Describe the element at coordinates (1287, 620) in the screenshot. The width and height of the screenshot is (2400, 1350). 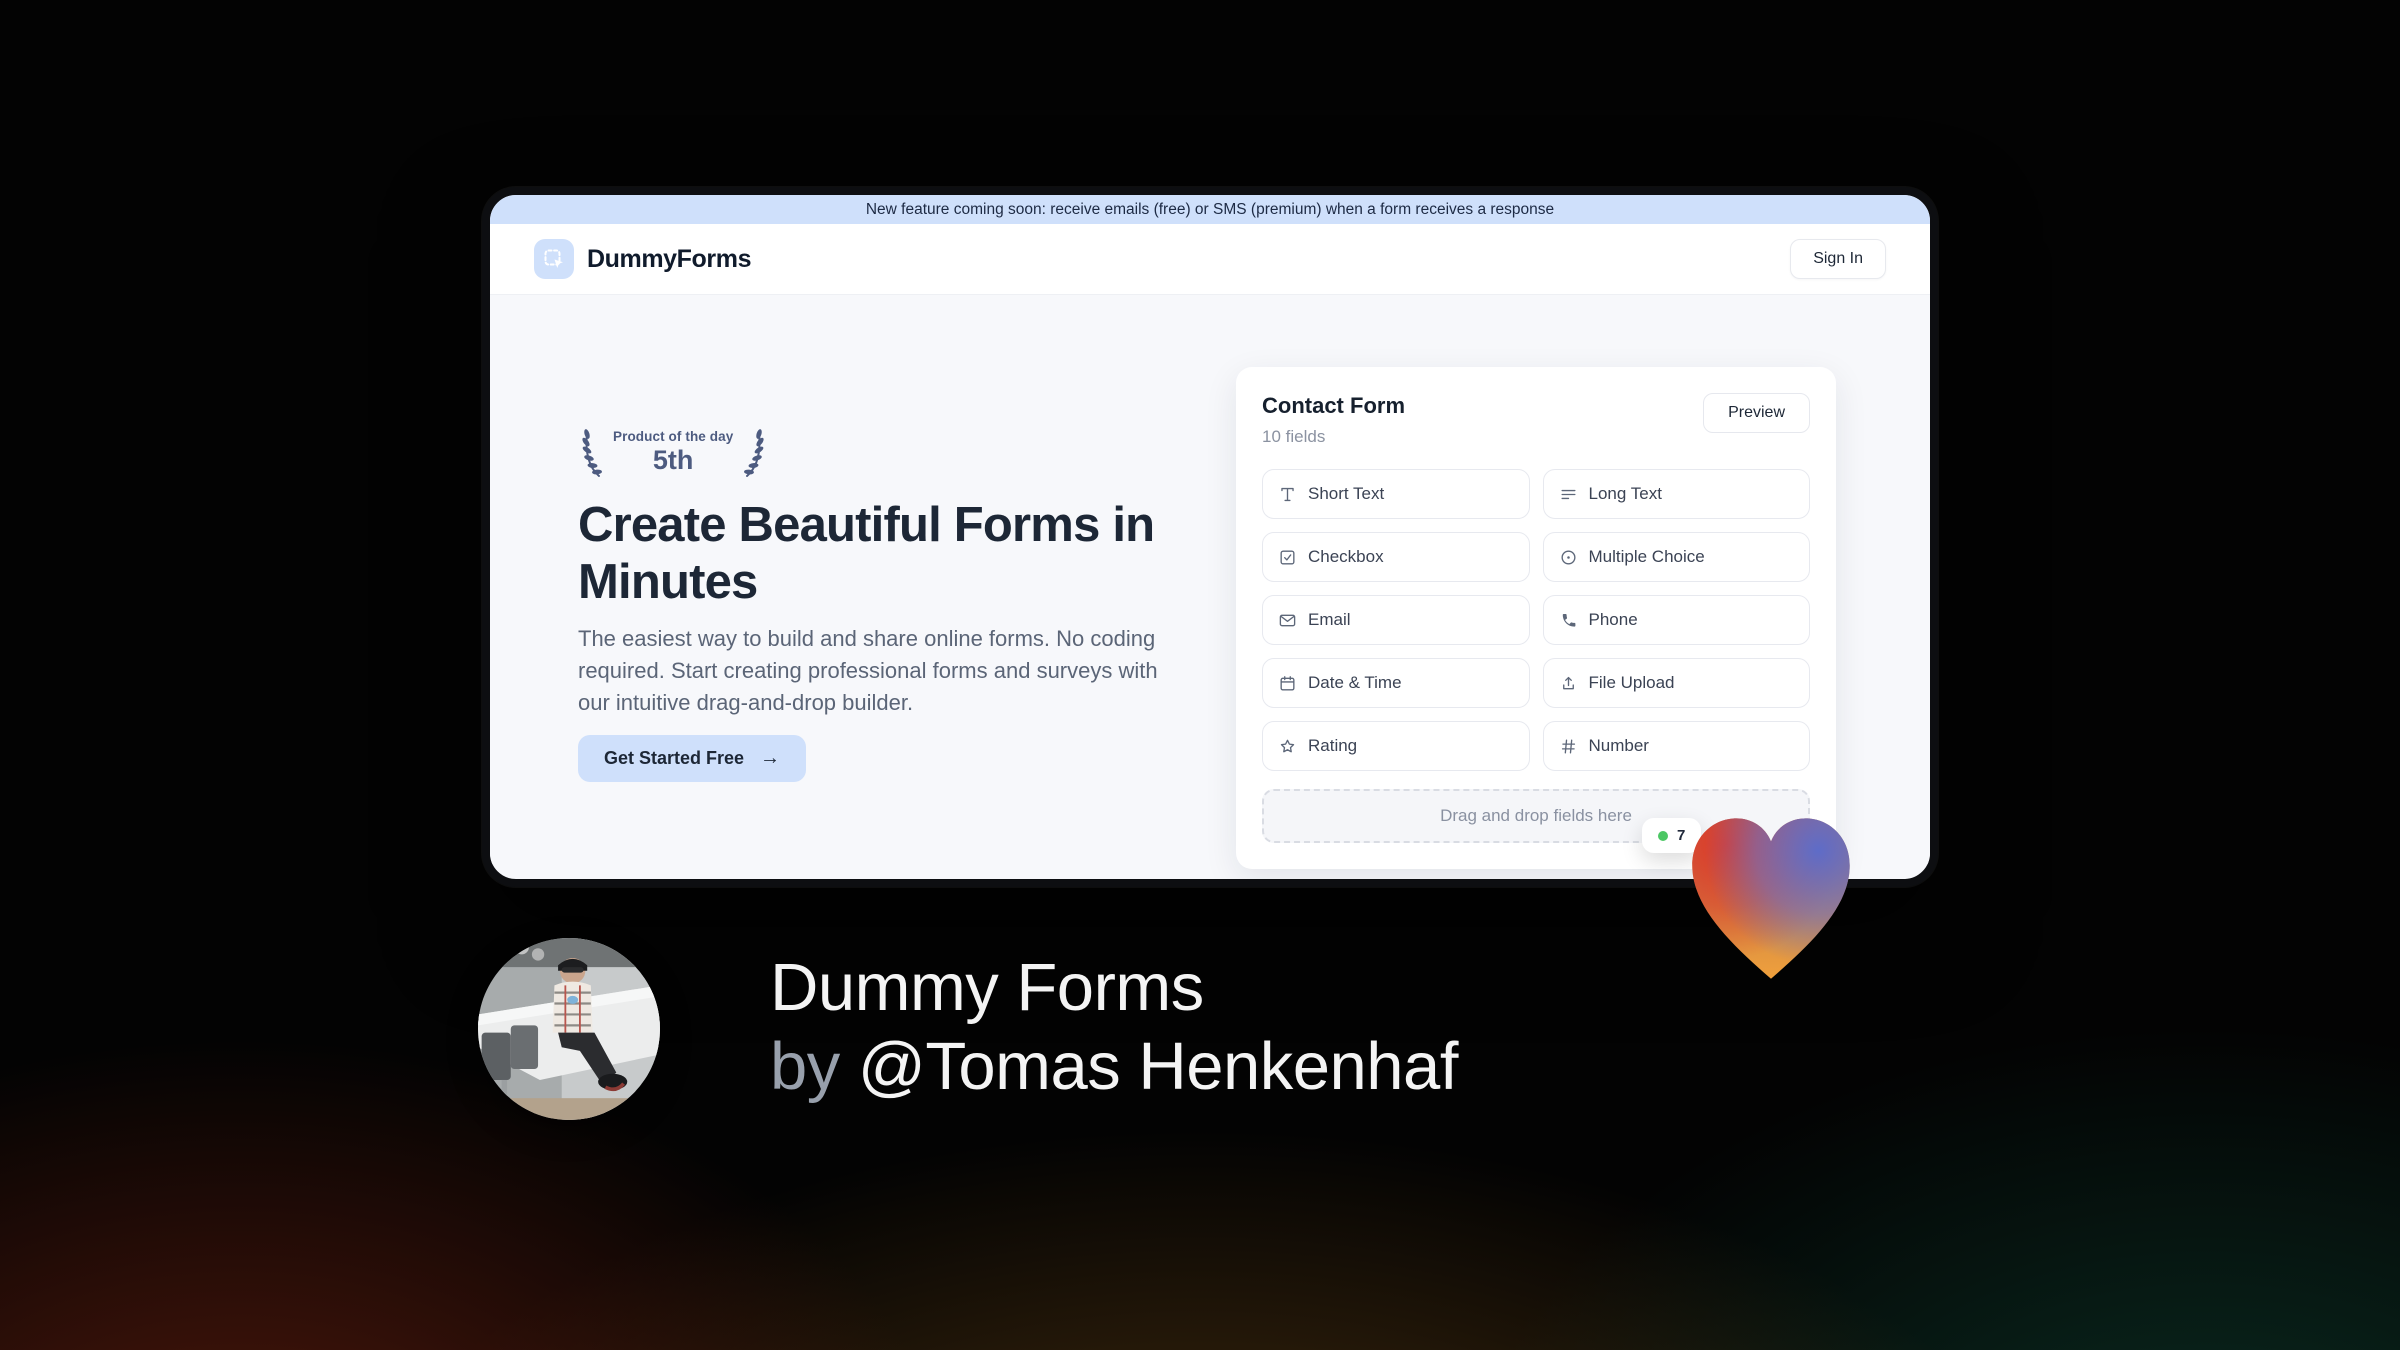
I see `envelope-icon` at that location.